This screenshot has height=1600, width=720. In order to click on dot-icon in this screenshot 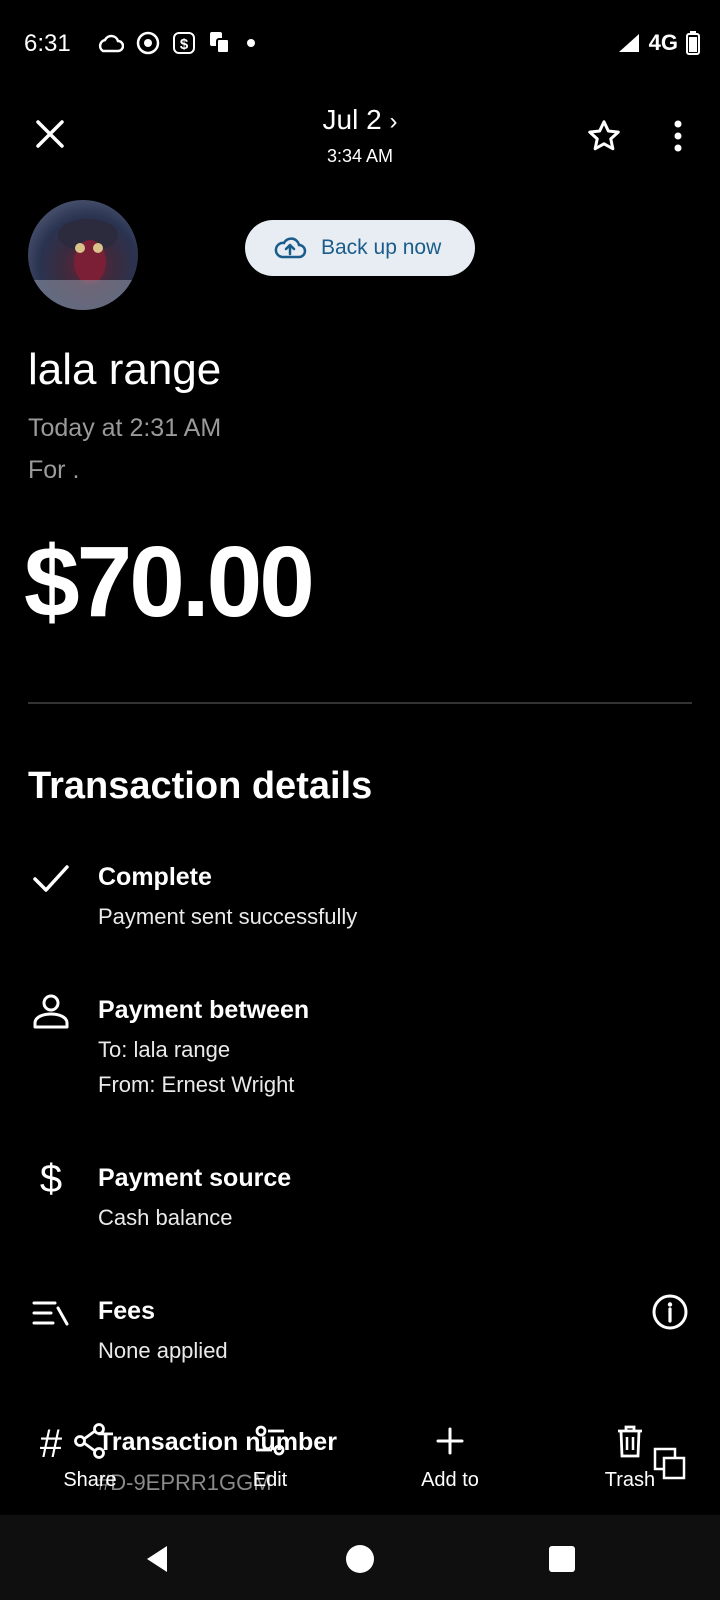, I will do `click(251, 43)`.